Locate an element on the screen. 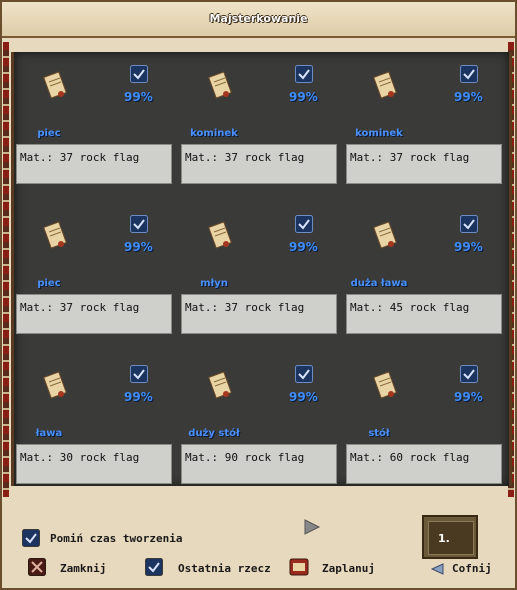 The width and height of the screenshot is (517, 590). quantity-value: 1. is located at coordinates (444, 538).